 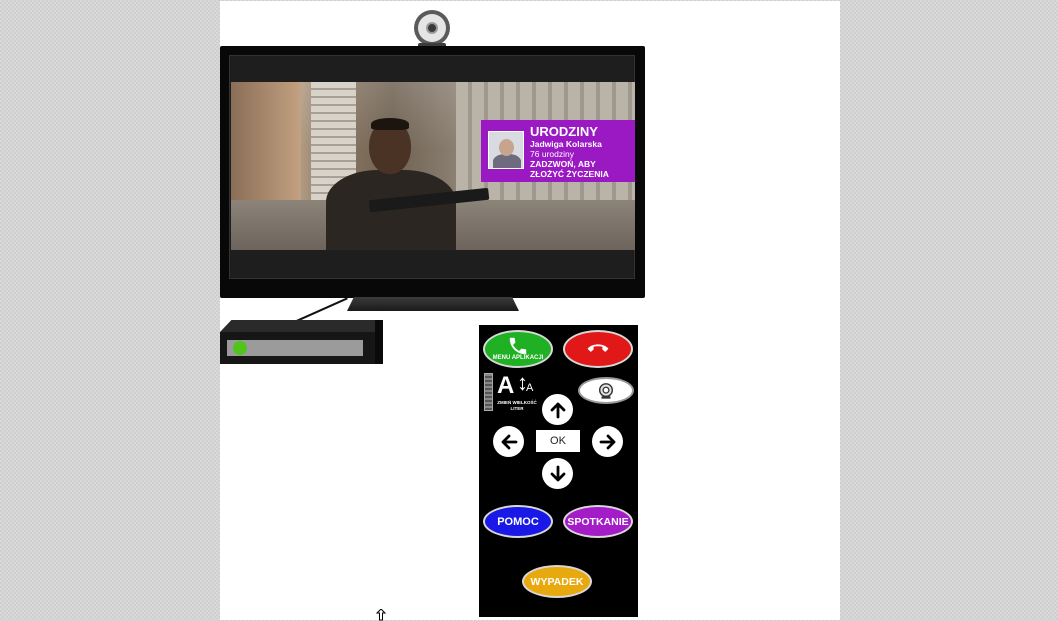 I want to click on arrow-left-icon, so click(x=509, y=441).